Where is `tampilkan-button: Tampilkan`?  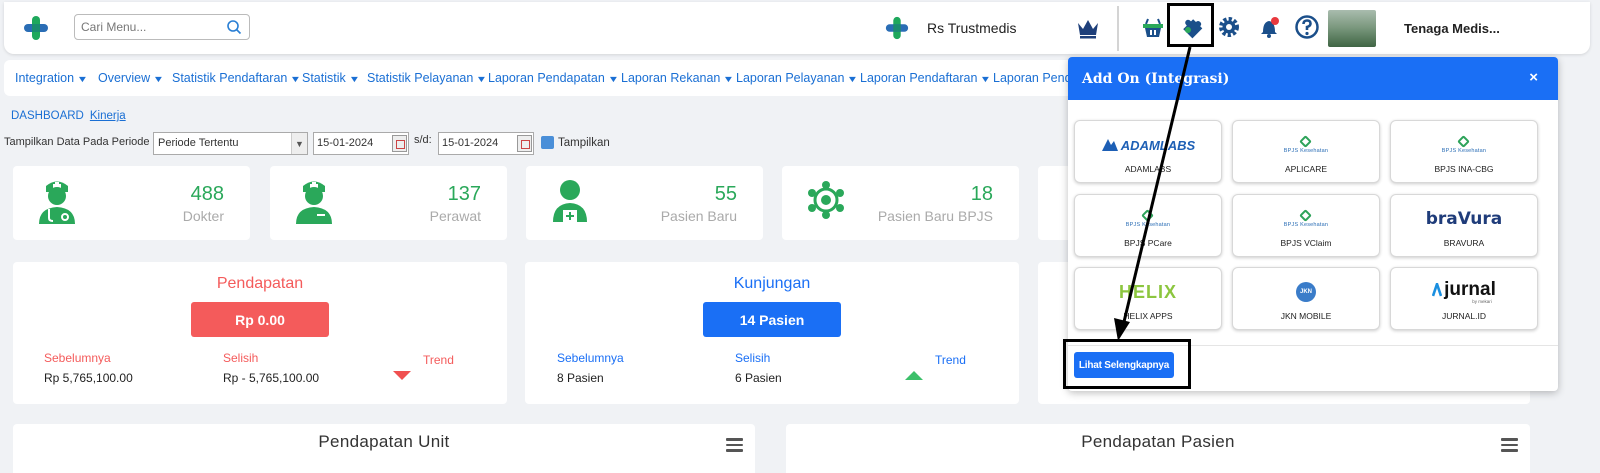
tampilkan-button: Tampilkan is located at coordinates (575, 142).